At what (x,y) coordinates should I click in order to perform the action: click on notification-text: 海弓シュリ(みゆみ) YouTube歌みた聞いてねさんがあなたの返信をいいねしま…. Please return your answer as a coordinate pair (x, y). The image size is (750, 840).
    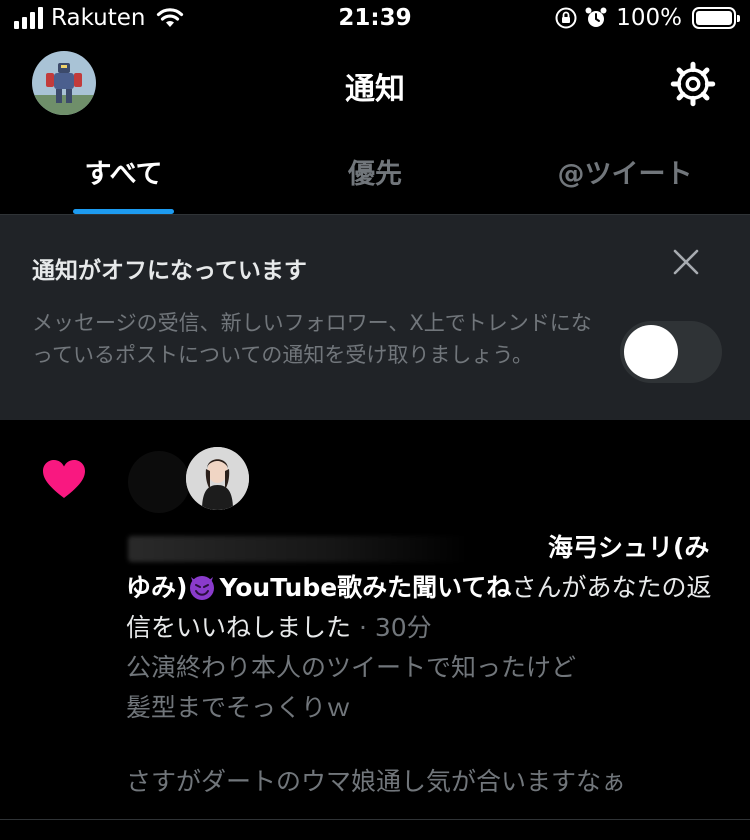
    Looking at the image, I should click on (426, 588).